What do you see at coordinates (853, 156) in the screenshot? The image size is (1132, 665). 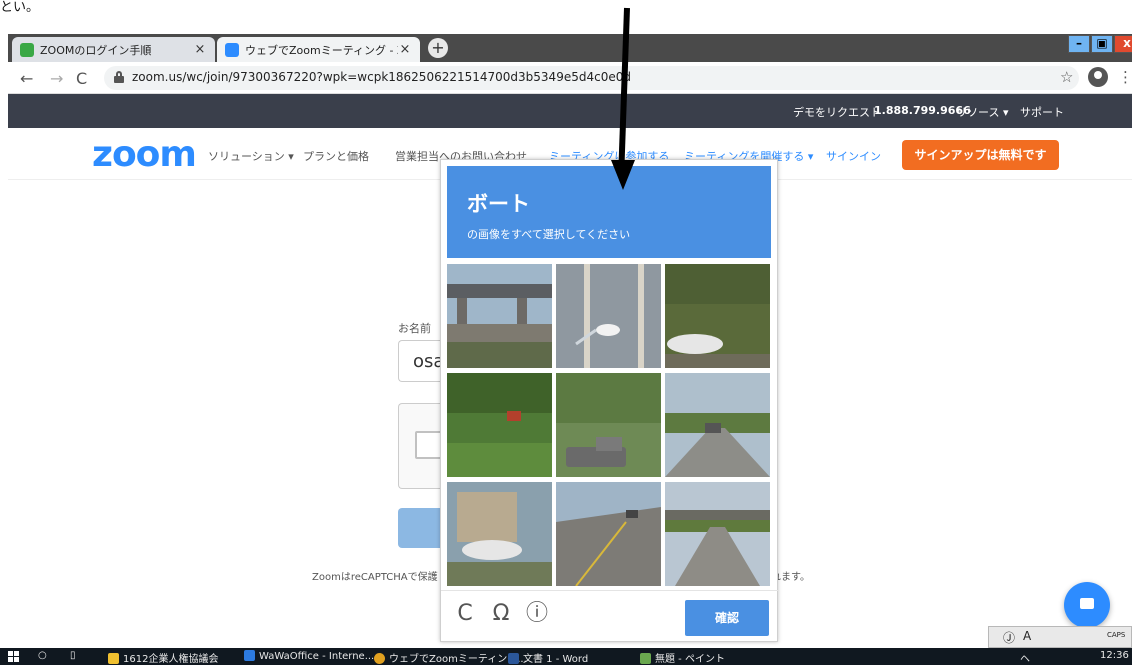 I see `nav-signin: サインイン` at bounding box center [853, 156].